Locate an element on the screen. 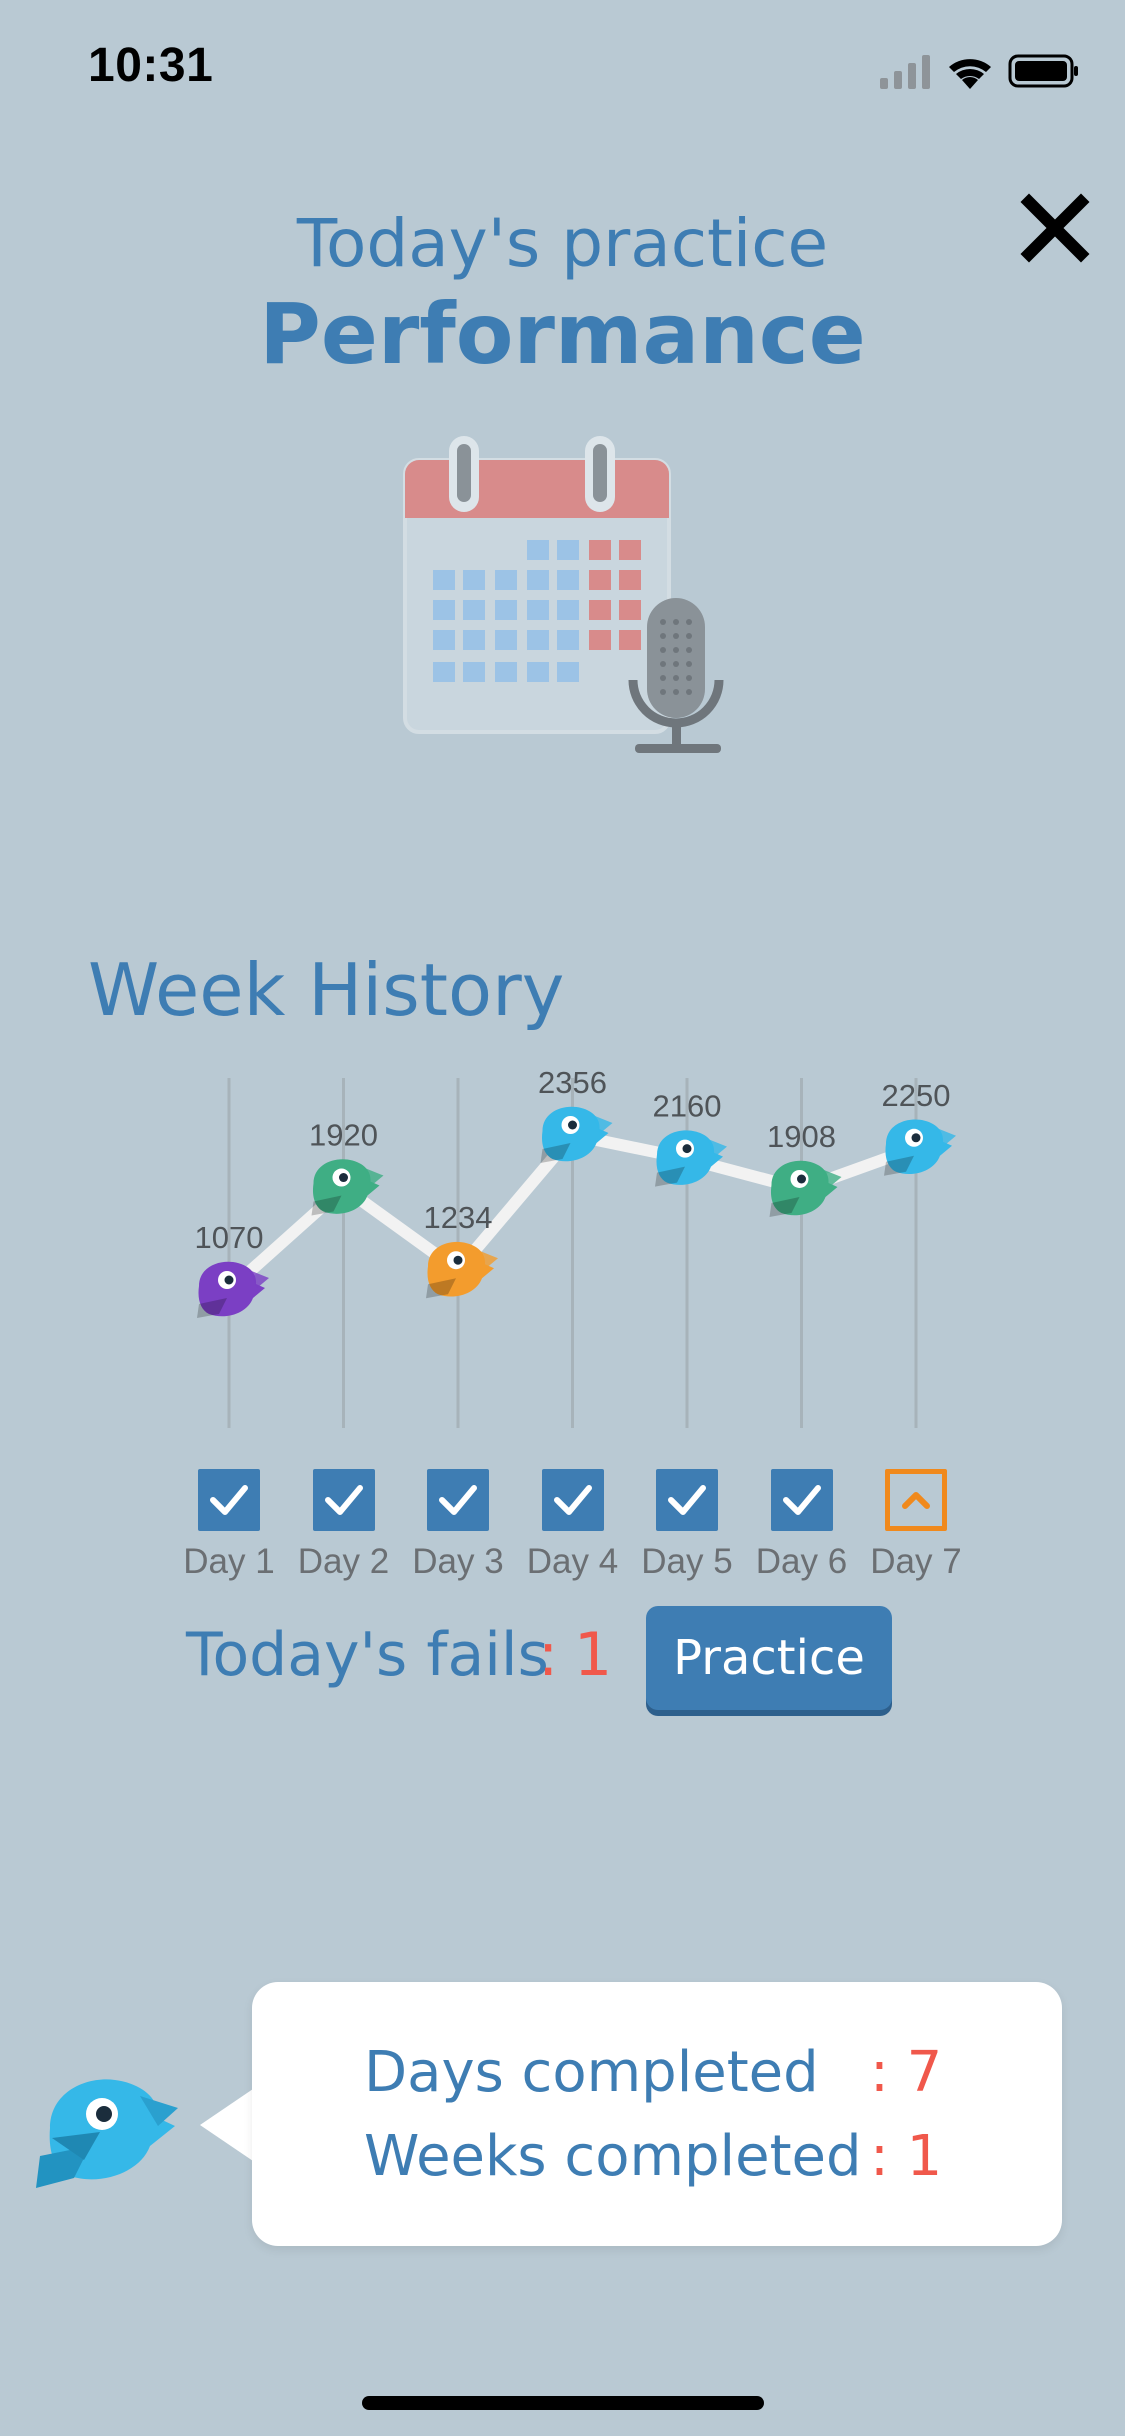 The image size is (1125, 2436). weeks-completed-label: Weeks completed is located at coordinates (613, 2156).